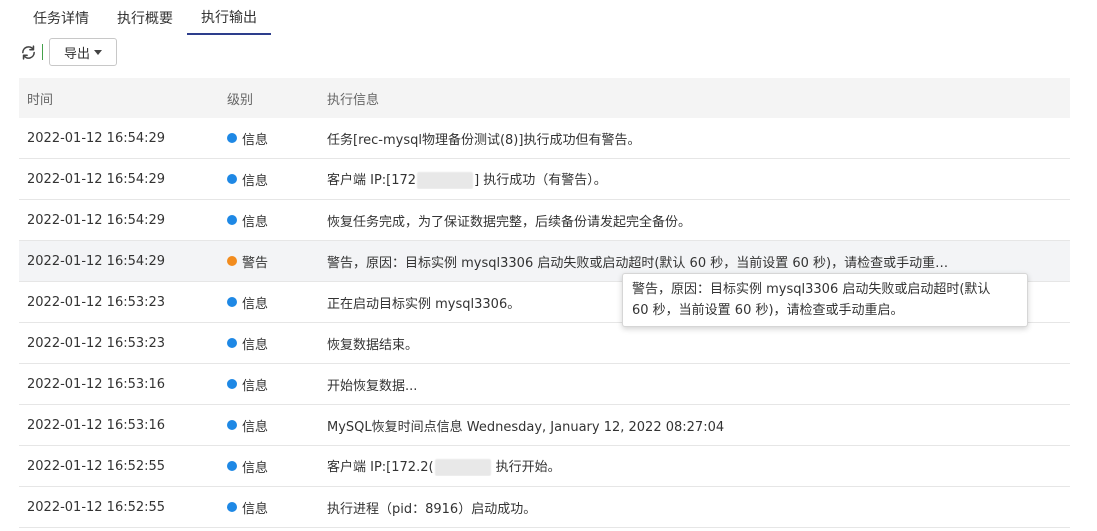 This screenshot has width=1097, height=531. What do you see at coordinates (77, 54) in the screenshot?
I see `export-label: 导出` at bounding box center [77, 54].